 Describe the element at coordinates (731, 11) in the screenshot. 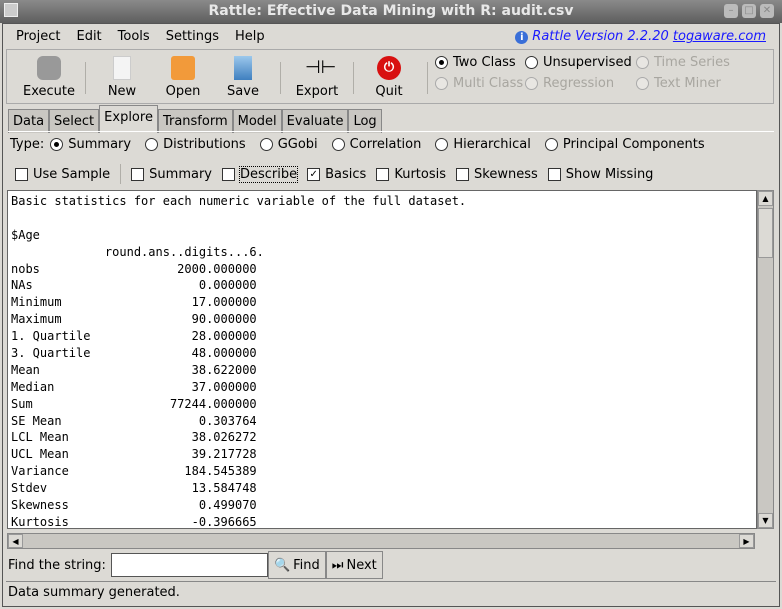

I see `minimize-icon: –` at that location.